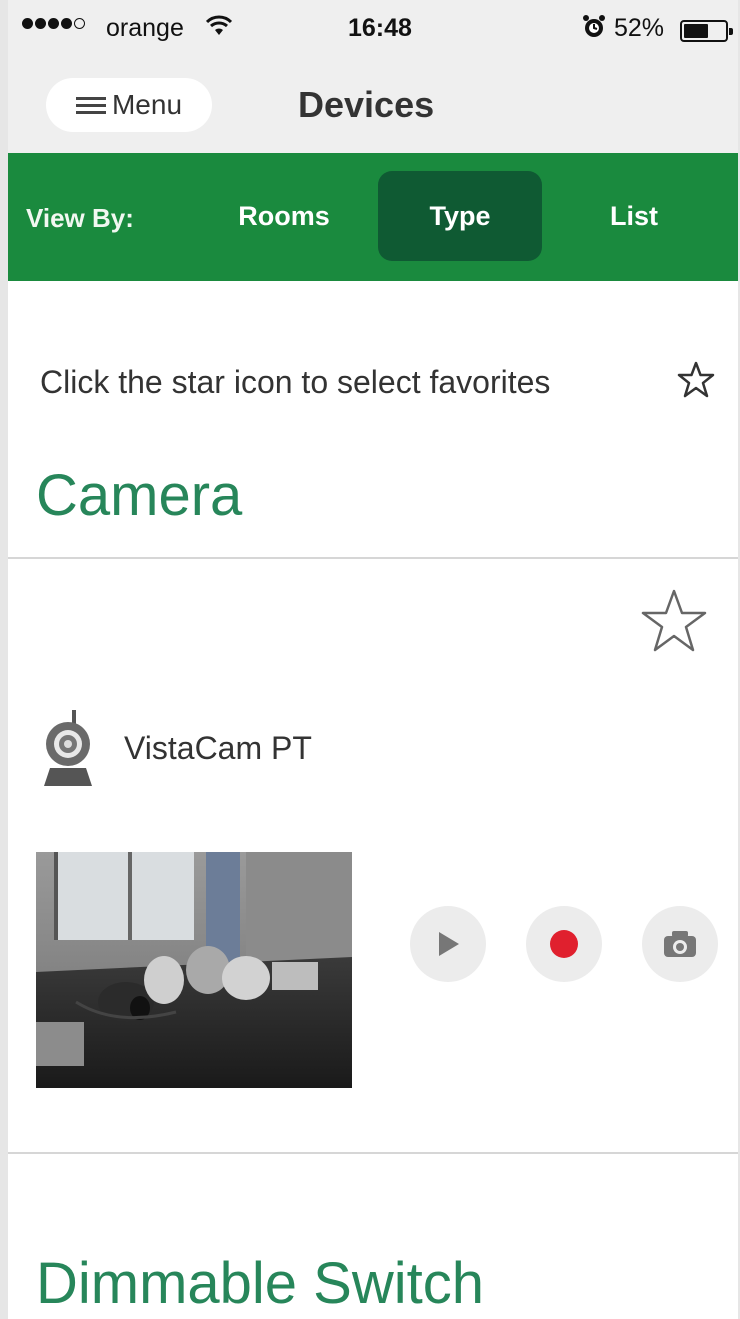  I want to click on signal-strength-icon, so click(53, 23).